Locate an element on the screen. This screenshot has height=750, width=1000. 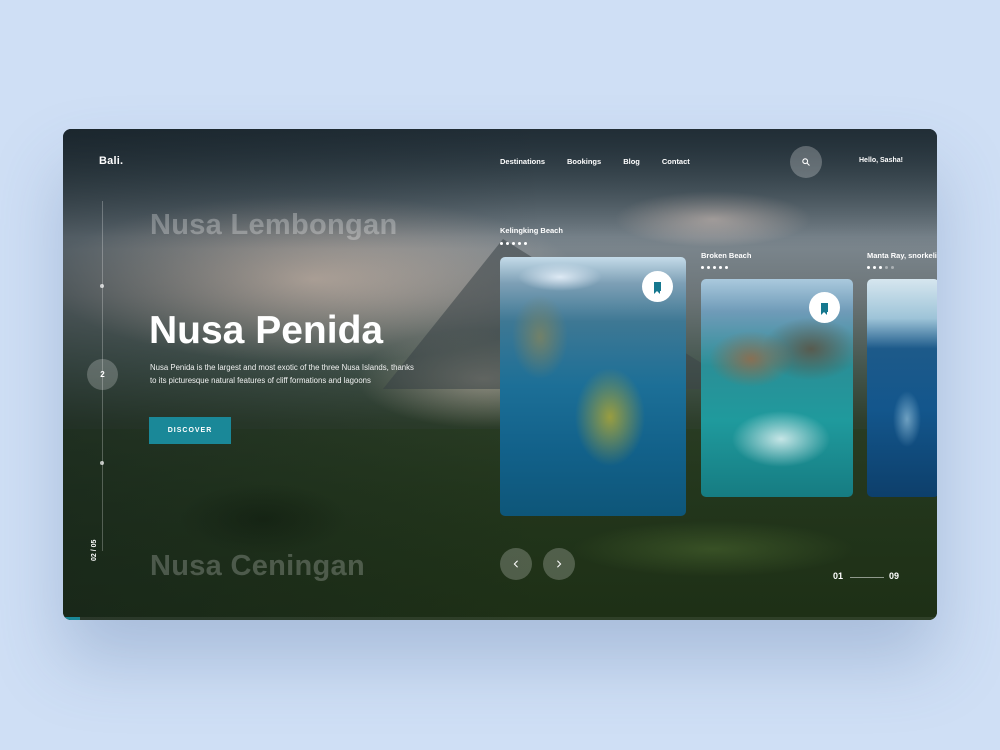
destination-card-broken-beach is located at coordinates (777, 388).